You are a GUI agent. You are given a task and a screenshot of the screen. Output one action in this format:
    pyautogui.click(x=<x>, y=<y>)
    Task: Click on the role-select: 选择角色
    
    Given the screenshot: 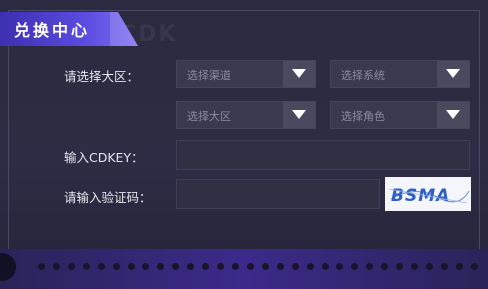 What is the action you would take?
    pyautogui.click(x=400, y=115)
    